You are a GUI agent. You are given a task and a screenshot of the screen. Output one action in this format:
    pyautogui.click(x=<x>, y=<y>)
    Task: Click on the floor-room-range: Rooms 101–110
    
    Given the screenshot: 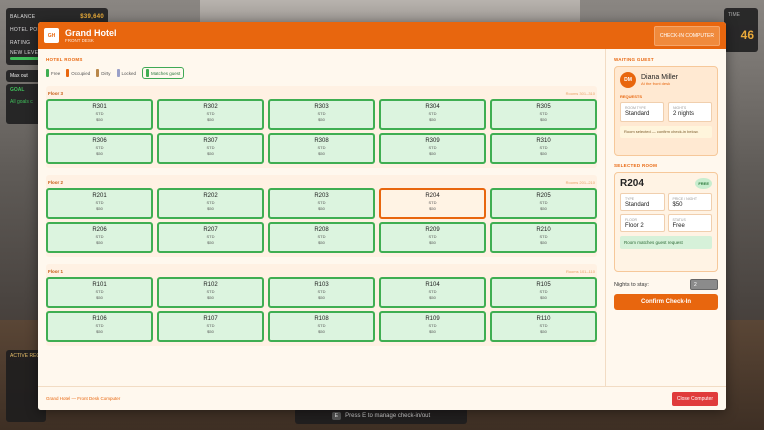 What is the action you would take?
    pyautogui.click(x=580, y=271)
    